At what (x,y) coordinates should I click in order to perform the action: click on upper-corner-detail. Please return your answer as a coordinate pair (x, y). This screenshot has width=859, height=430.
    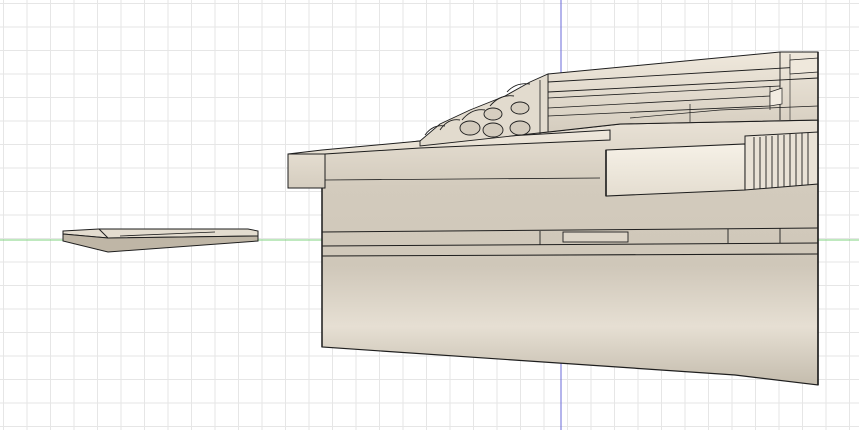
    Looking at the image, I should click on (804, 66).